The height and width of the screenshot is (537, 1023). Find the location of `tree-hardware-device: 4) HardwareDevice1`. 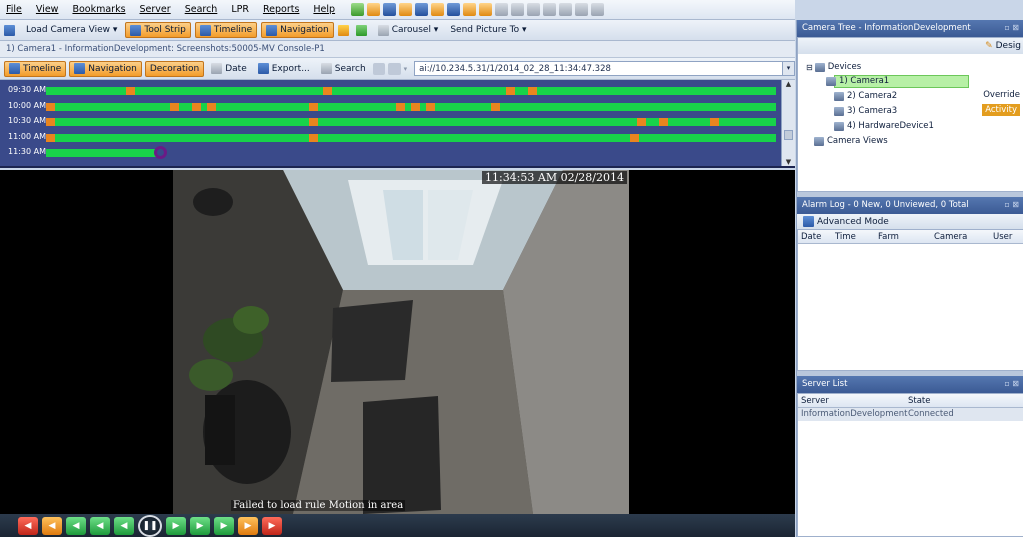

tree-hardware-device: 4) HardwareDevice1 is located at coordinates (884, 126).